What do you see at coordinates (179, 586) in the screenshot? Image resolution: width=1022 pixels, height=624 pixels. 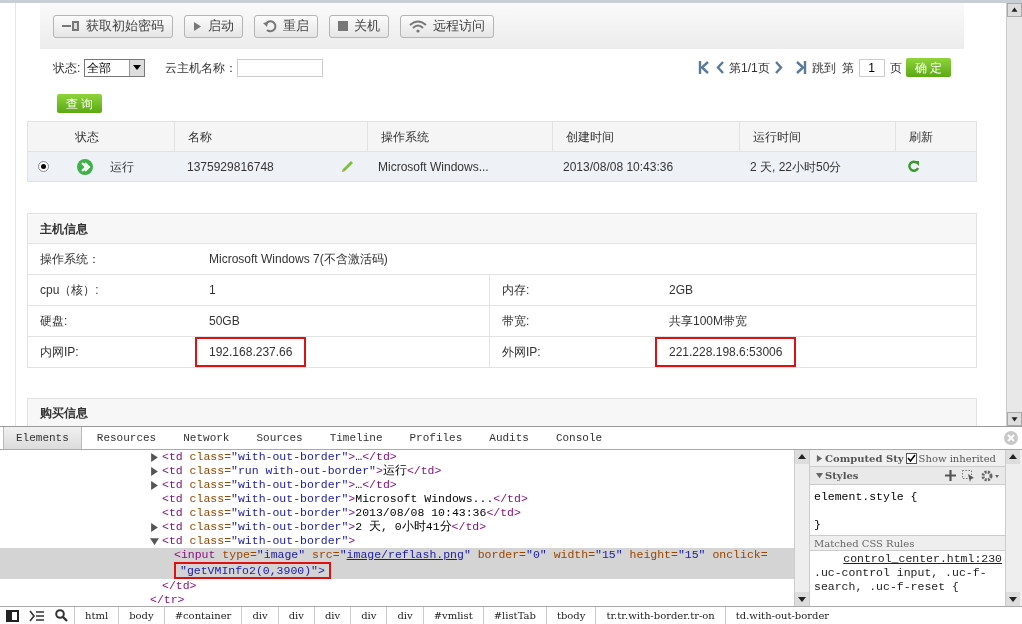 I see `code-line: </td>` at bounding box center [179, 586].